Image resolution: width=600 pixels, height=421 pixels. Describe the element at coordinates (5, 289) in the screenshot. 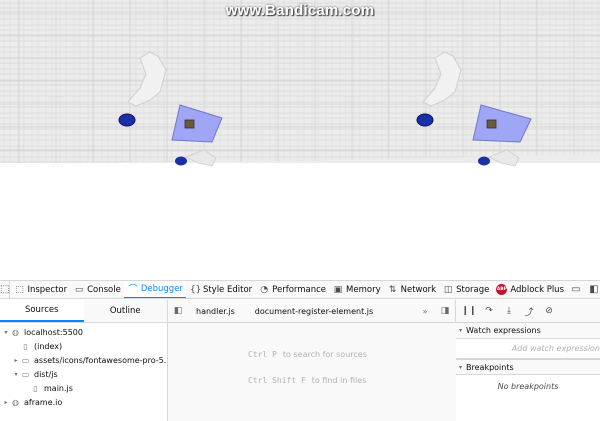

I see `element-picker-icon: ⬚` at that location.